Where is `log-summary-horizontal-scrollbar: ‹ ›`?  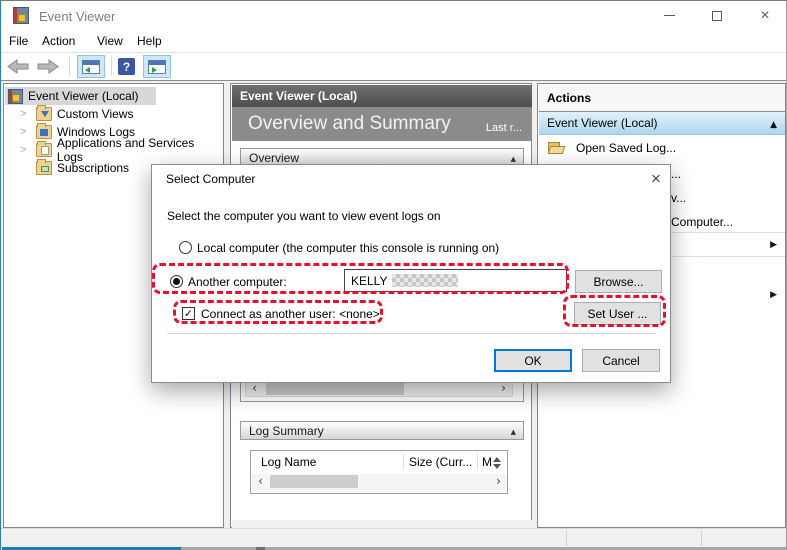
log-summary-horizontal-scrollbar: ‹ › is located at coordinates (379, 482).